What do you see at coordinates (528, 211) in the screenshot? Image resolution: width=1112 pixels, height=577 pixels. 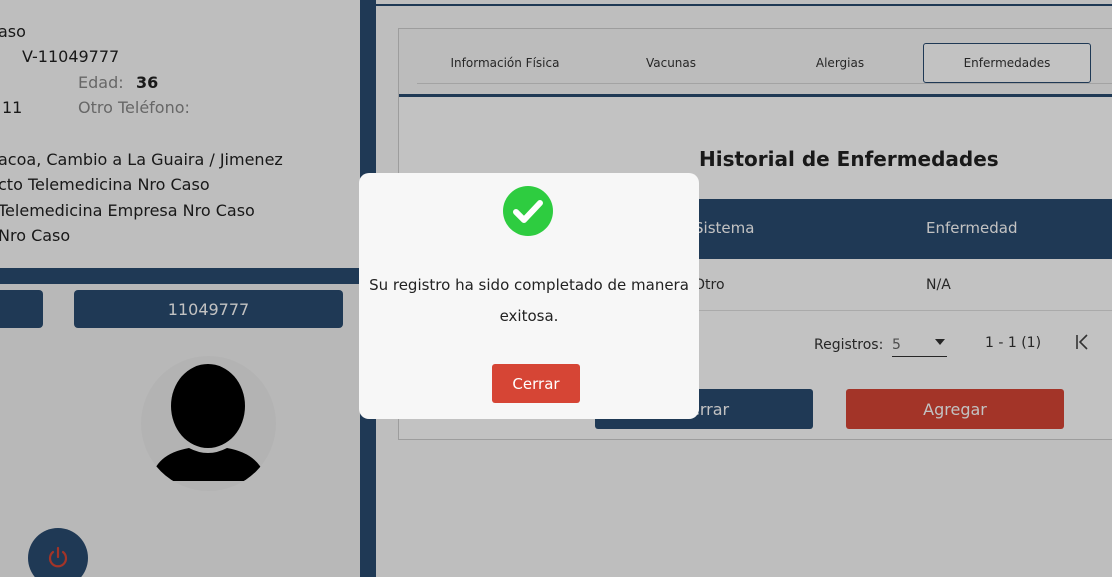 I see `check-circle-icon` at bounding box center [528, 211].